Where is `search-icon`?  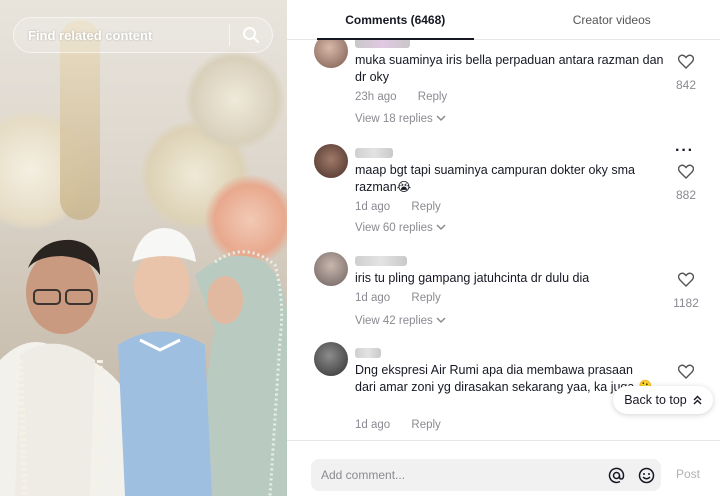 search-icon is located at coordinates (251, 35).